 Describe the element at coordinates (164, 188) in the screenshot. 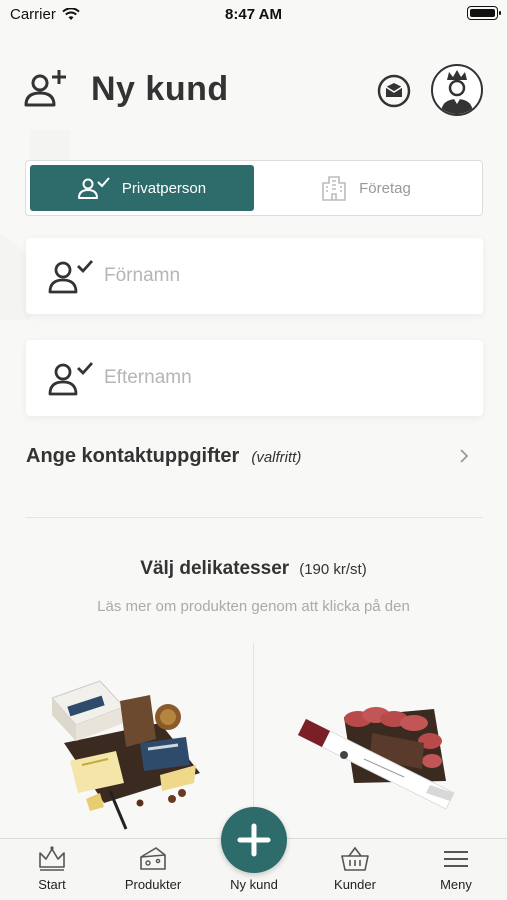

I see `private-person-label: Privatperson` at that location.